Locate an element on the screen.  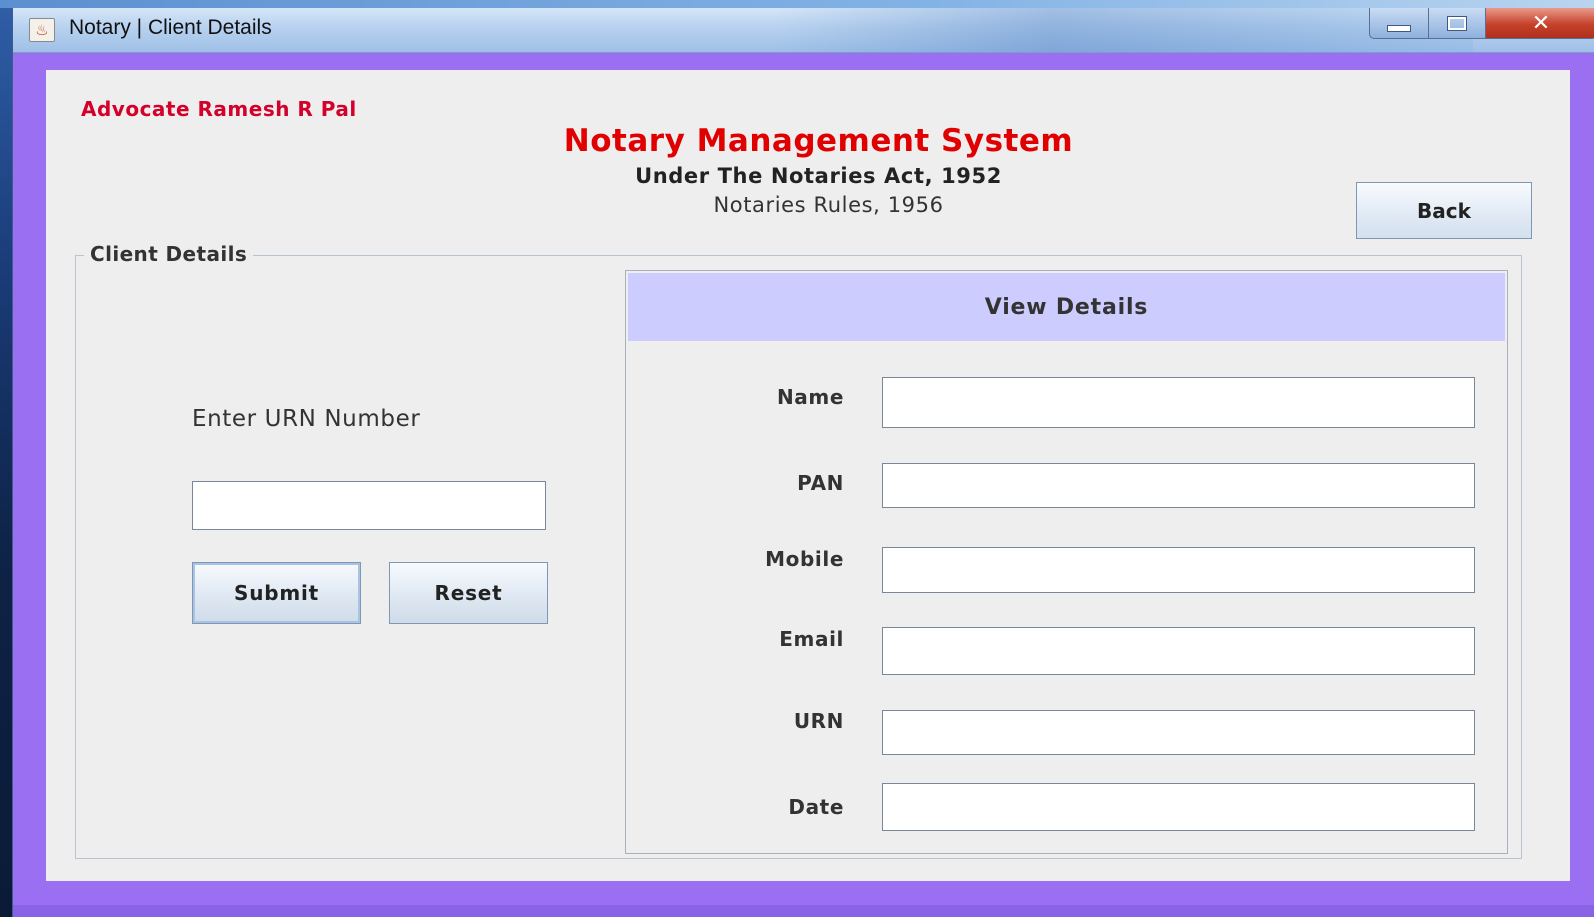
minimize-icon is located at coordinates (1399, 28).